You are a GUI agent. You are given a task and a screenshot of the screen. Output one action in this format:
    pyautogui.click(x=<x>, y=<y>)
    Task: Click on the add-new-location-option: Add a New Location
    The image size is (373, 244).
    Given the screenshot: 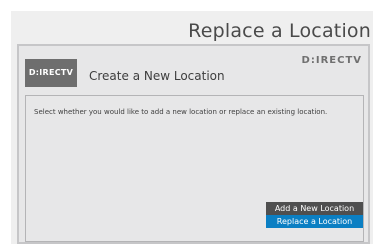 What is the action you would take?
    pyautogui.click(x=314, y=208)
    